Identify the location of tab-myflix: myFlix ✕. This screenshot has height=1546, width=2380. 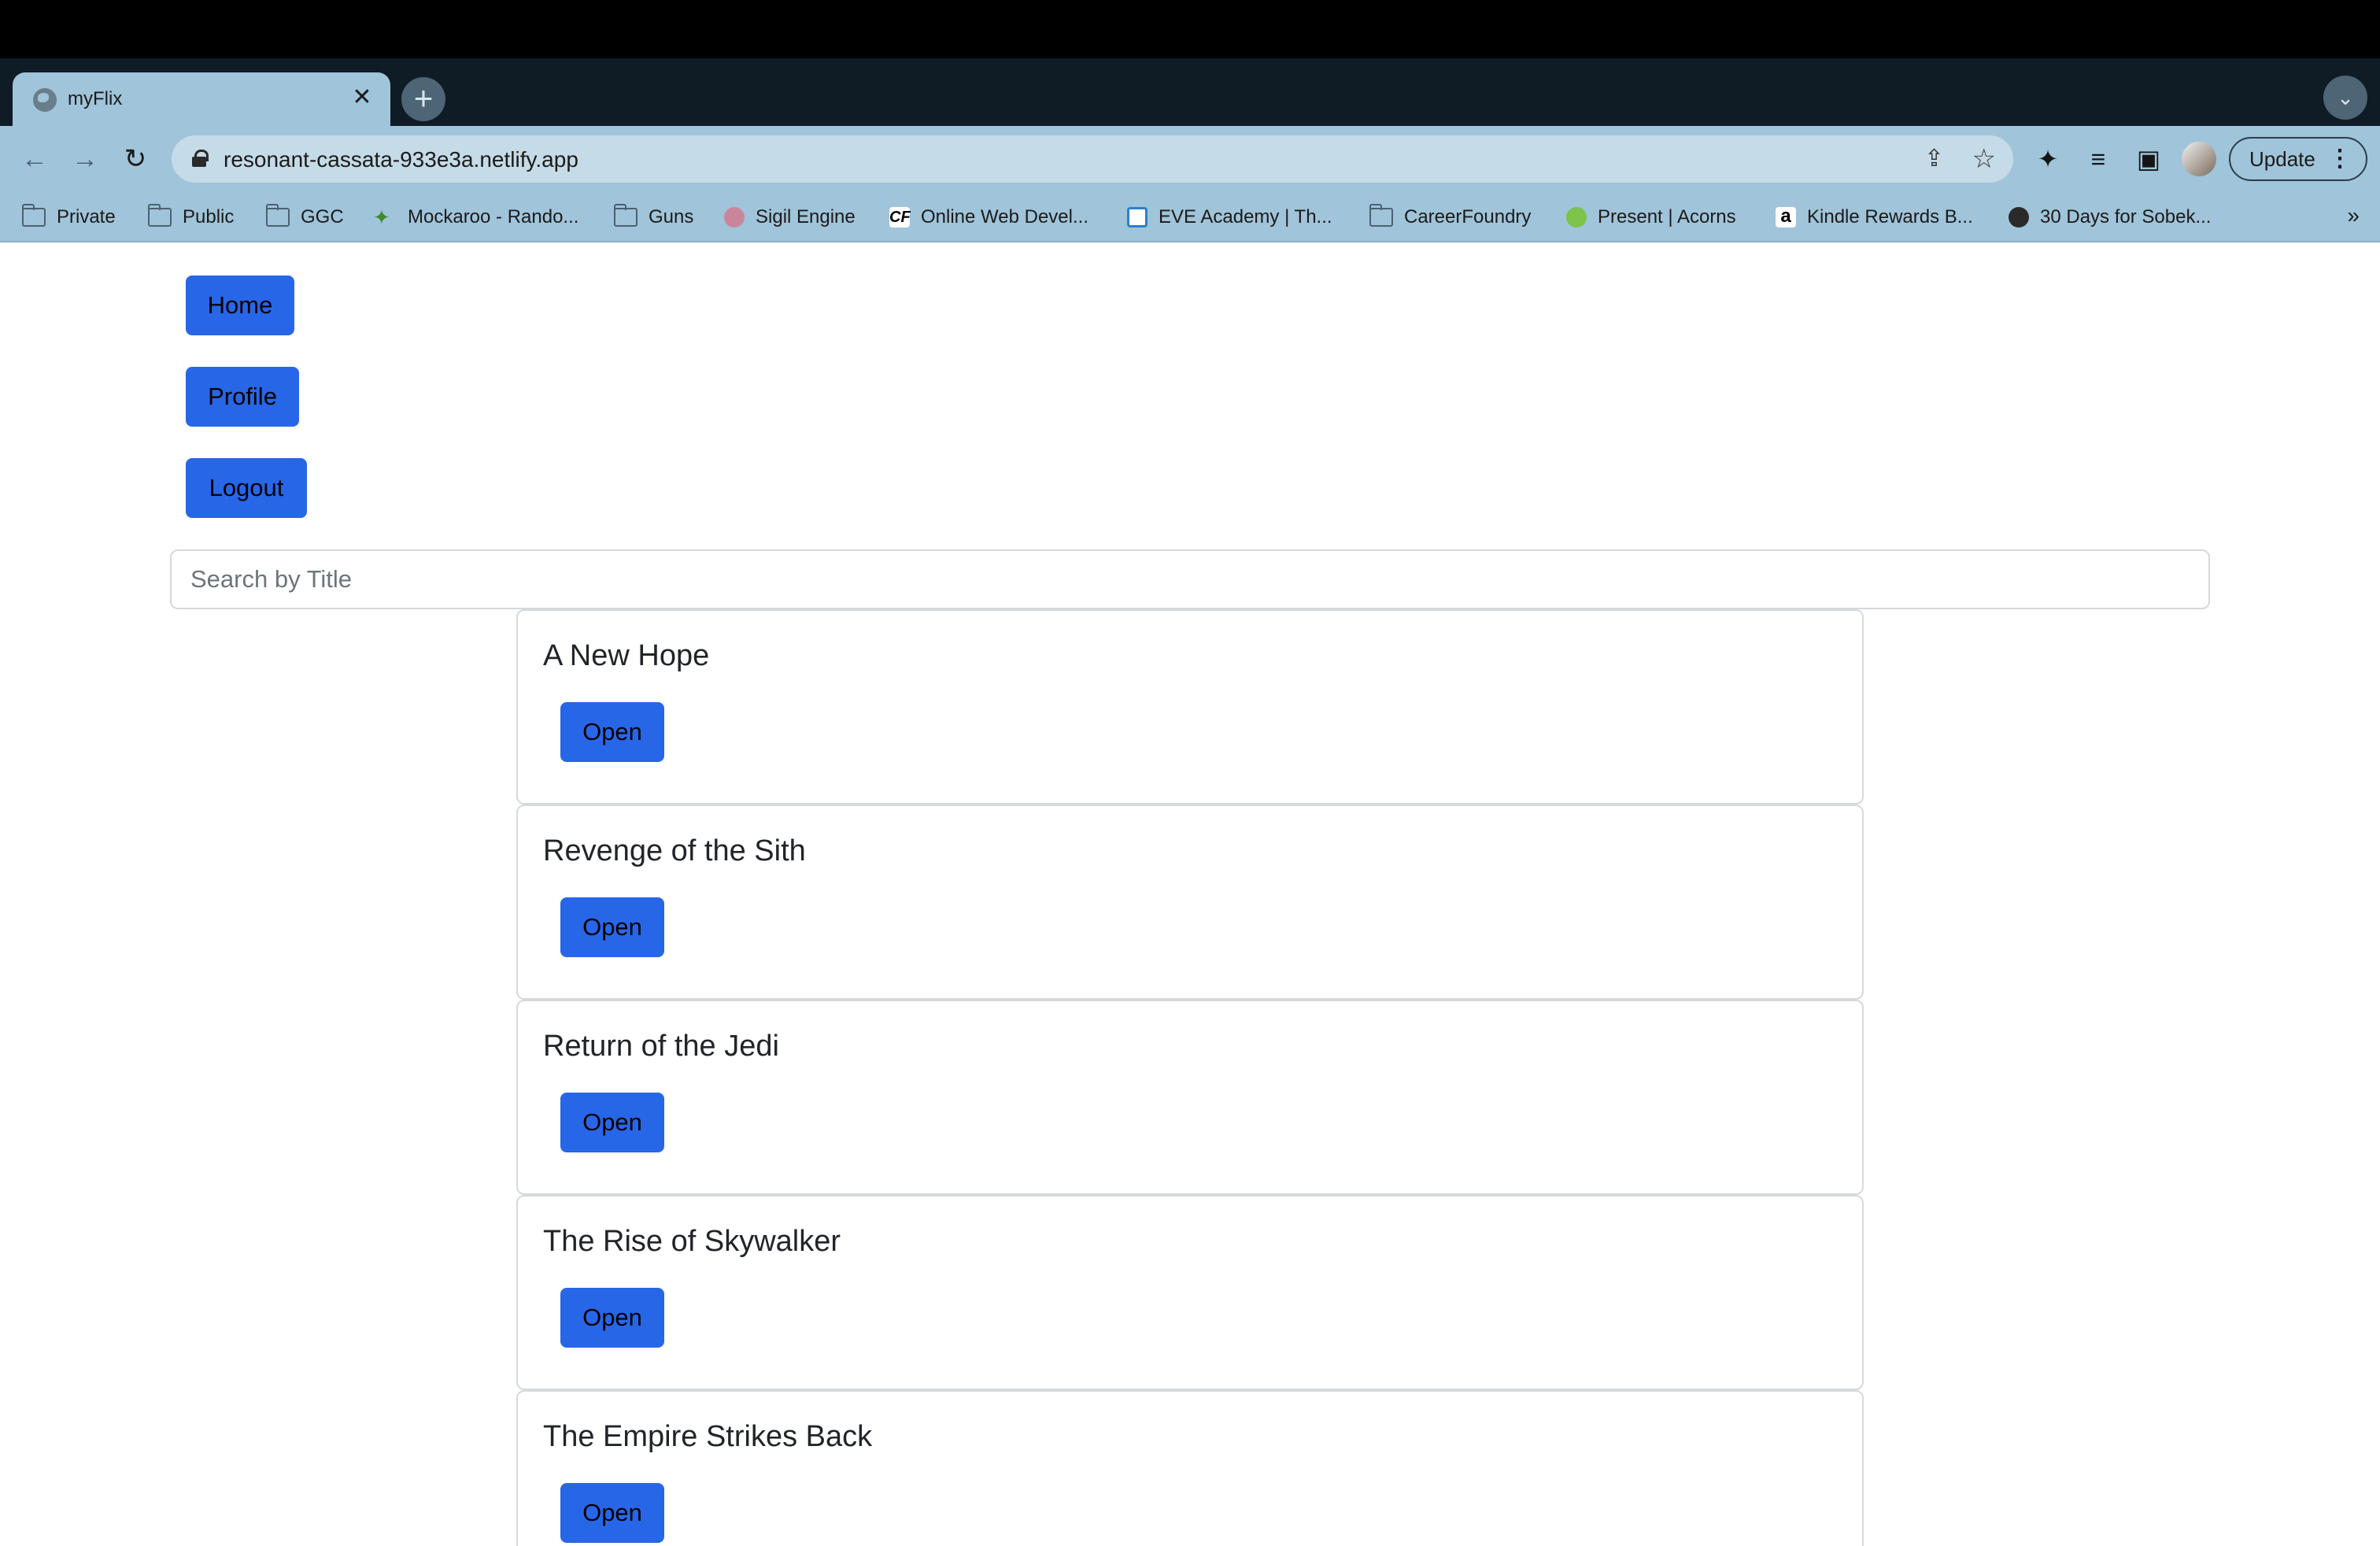
(201, 99).